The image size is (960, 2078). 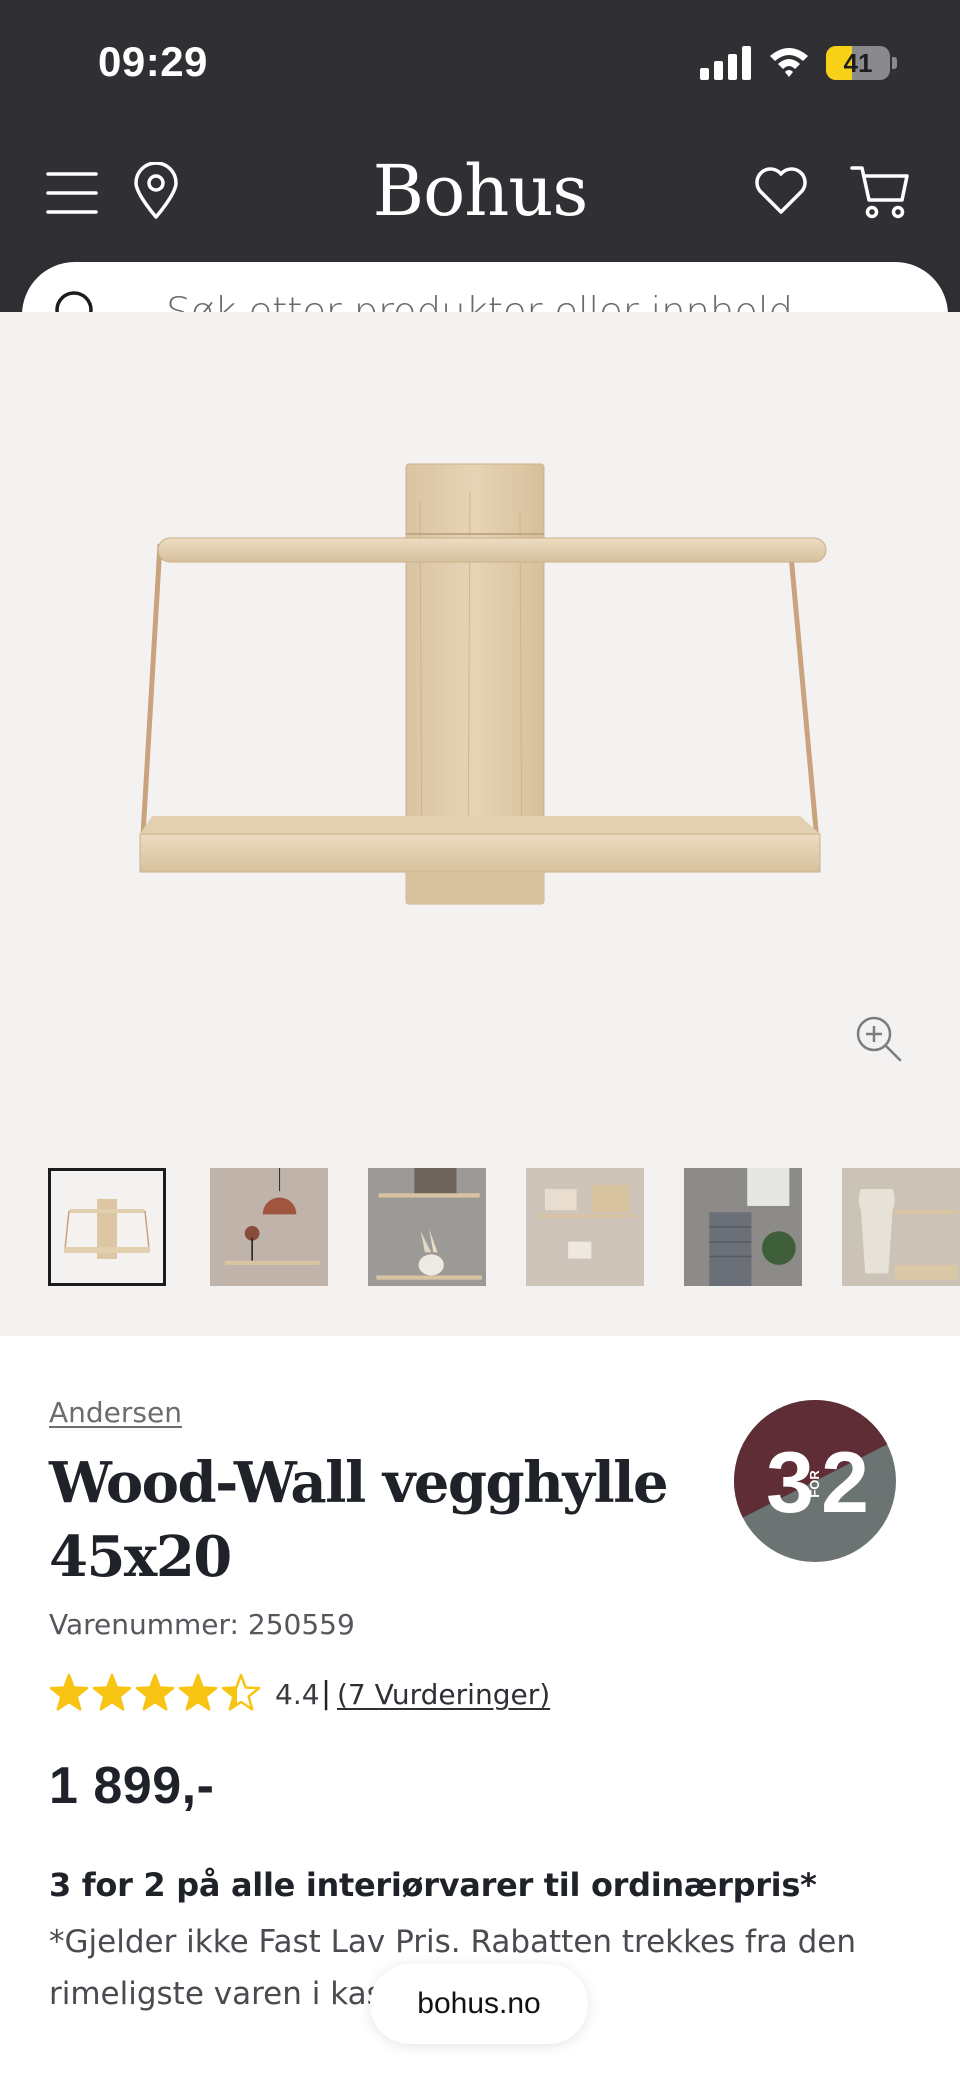 I want to click on status-bar: 09:29 41, so click(x=480, y=60).